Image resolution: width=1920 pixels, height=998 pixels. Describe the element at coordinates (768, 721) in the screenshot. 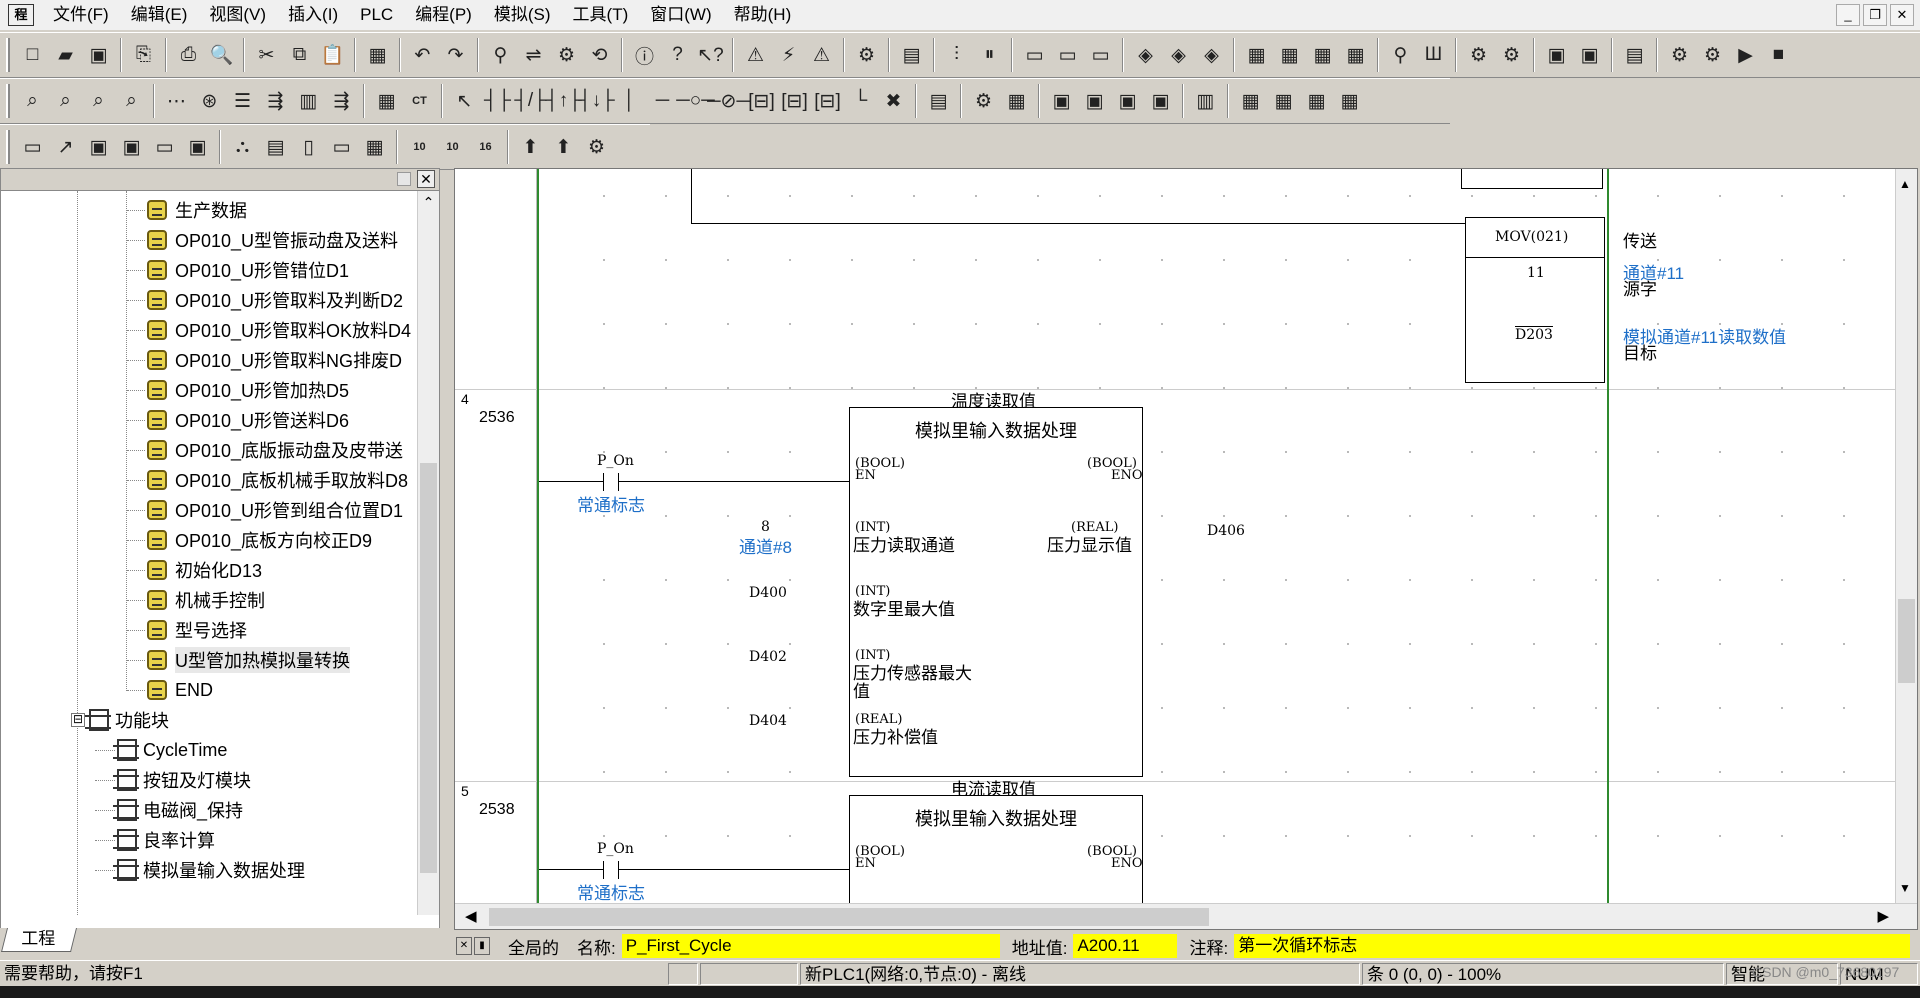

I see `input-operand: D404` at that location.